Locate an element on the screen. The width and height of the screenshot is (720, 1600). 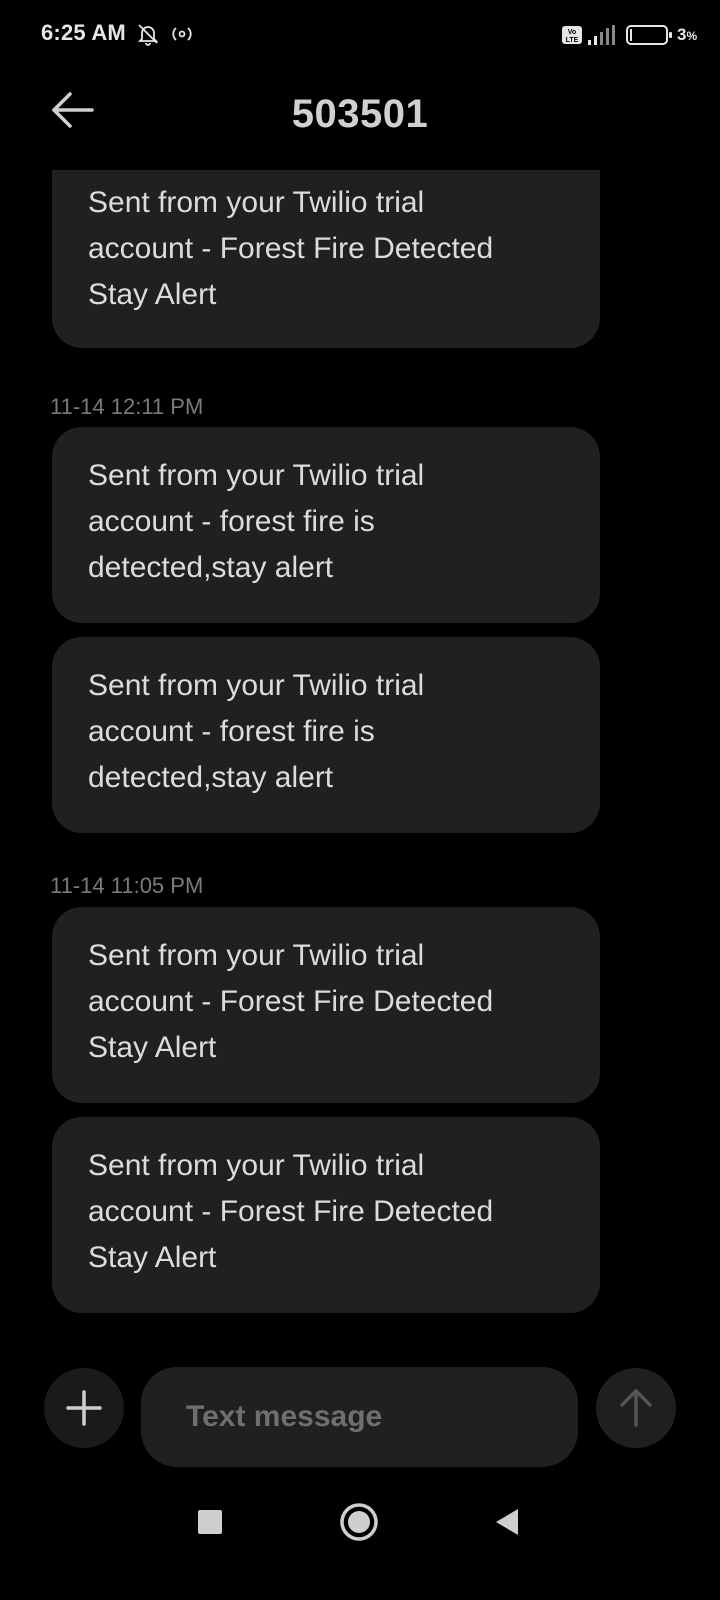
send-button is located at coordinates (636, 1408).